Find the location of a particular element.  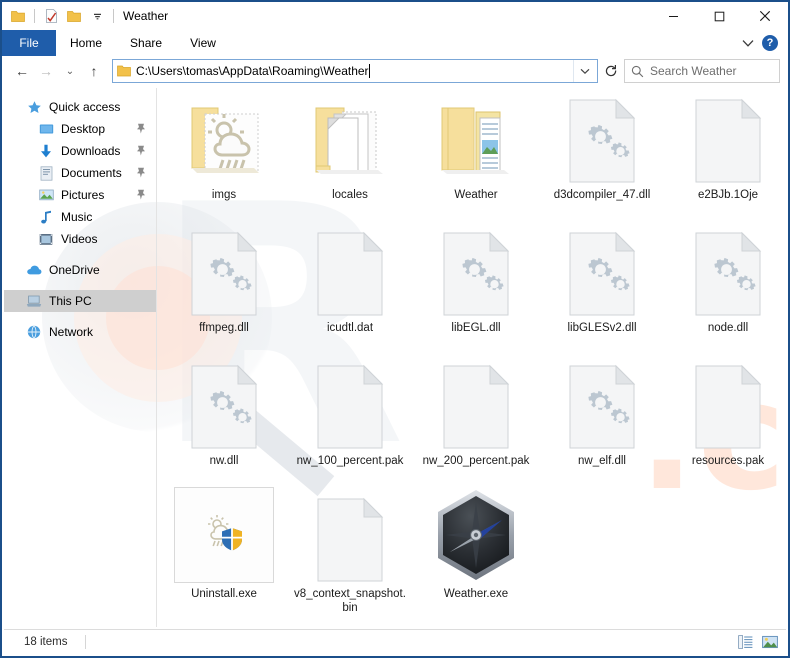

file-item: Weather is located at coordinates (476, 158).